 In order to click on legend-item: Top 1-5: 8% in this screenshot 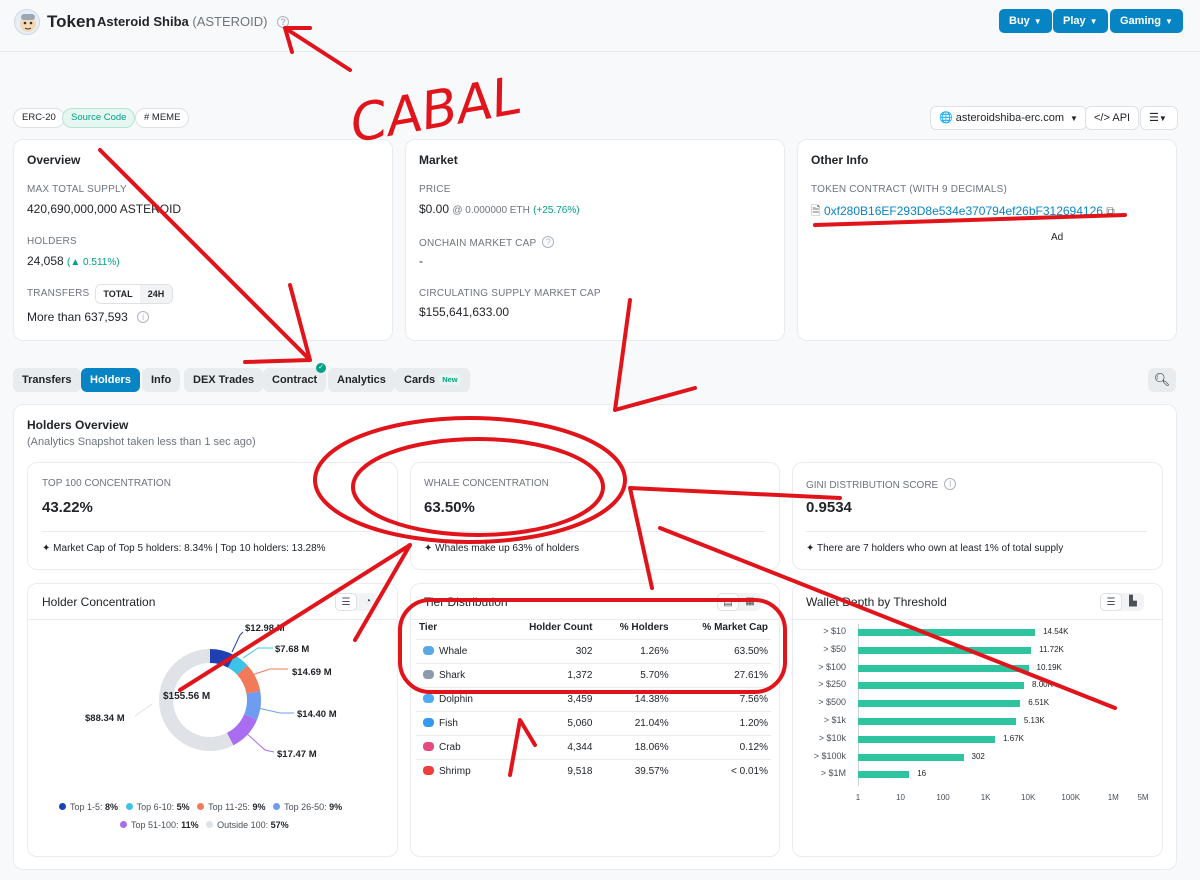, I will do `click(88, 807)`.